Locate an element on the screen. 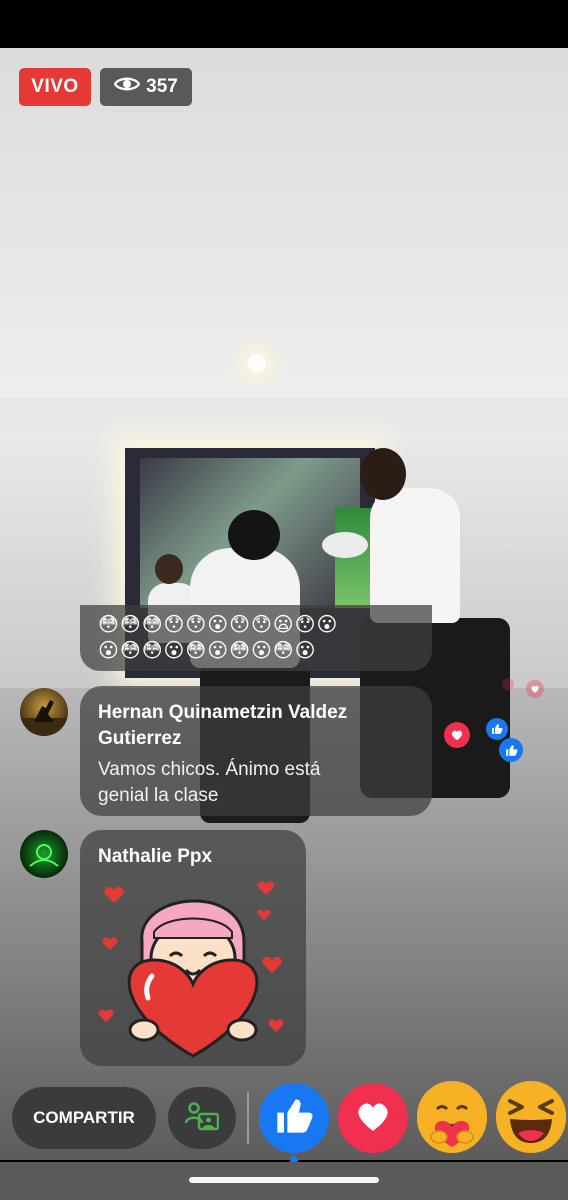 The width and height of the screenshot is (568, 1200). thumbs-up-icon is located at coordinates (294, 1118).